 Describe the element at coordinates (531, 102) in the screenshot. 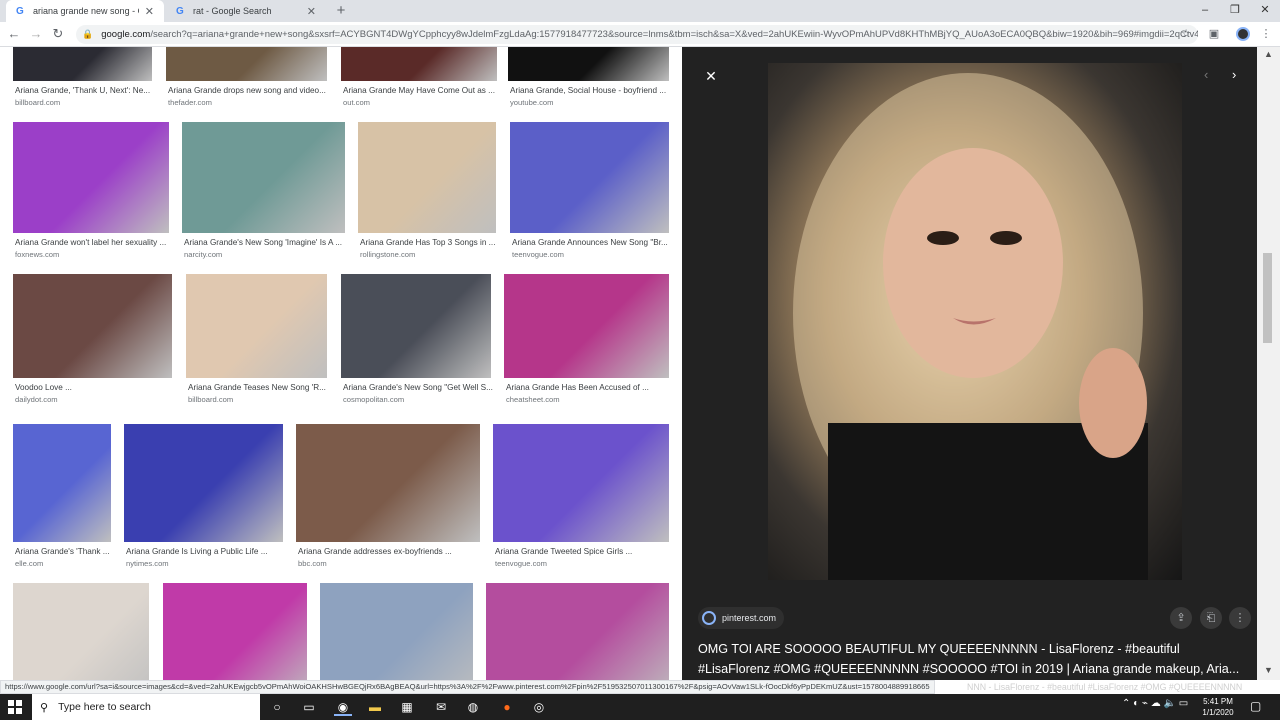

I see `result-source: youtube.com` at that location.